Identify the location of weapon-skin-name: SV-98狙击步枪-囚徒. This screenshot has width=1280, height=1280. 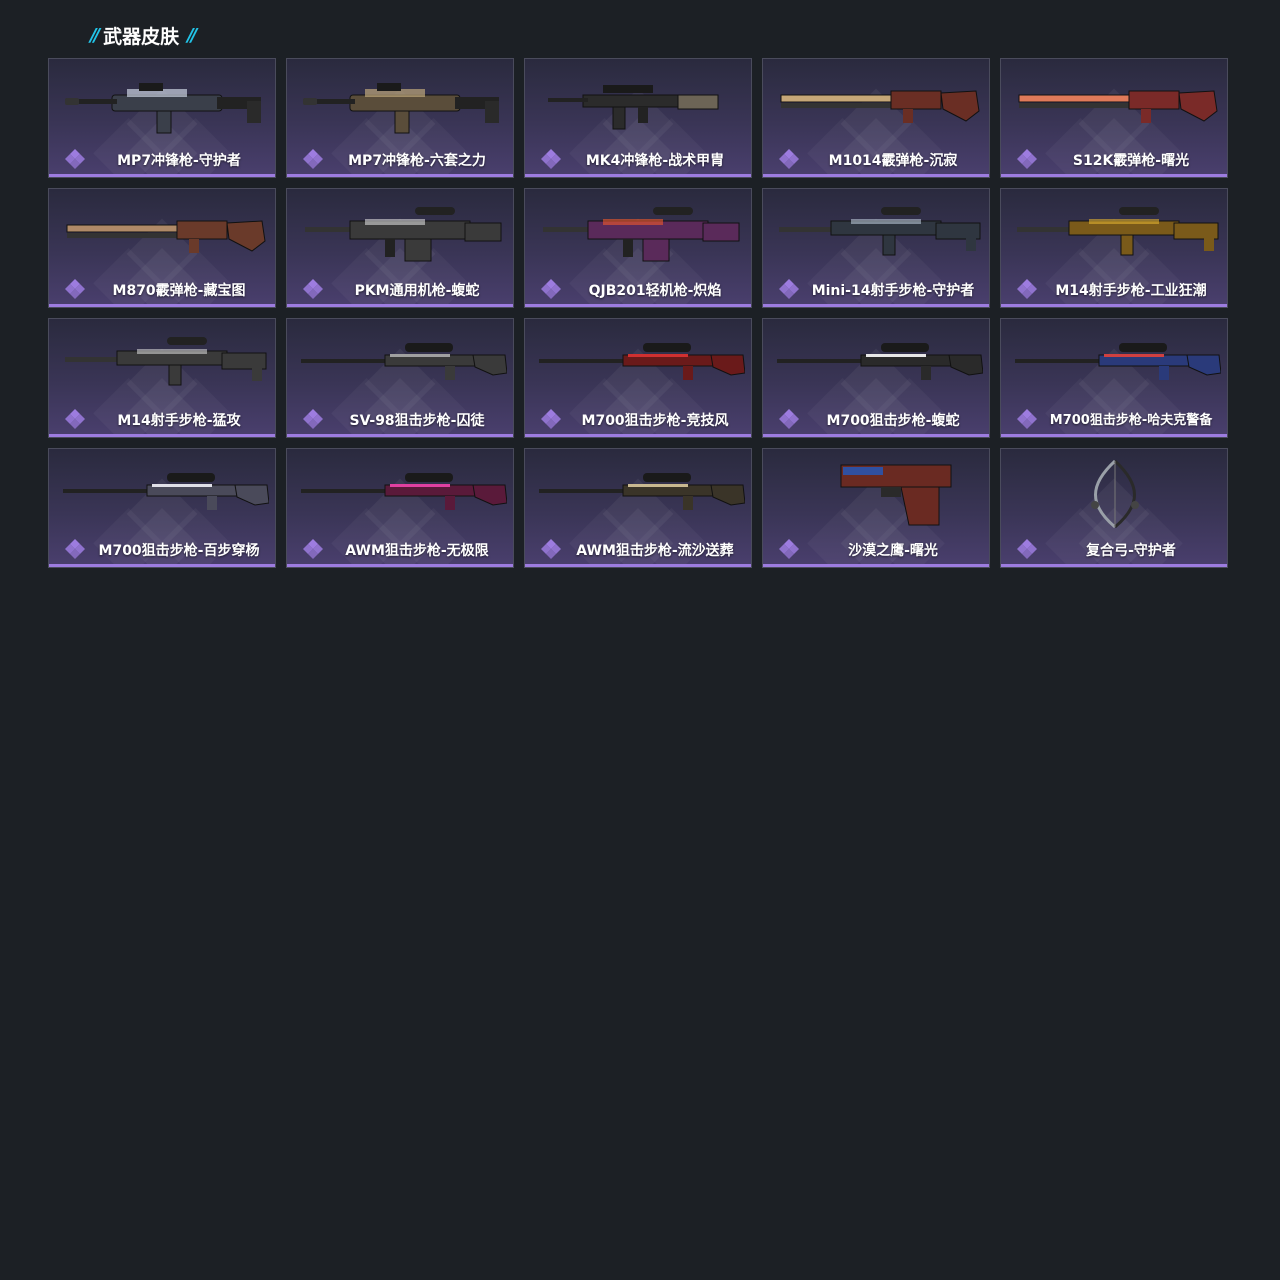
(417, 421).